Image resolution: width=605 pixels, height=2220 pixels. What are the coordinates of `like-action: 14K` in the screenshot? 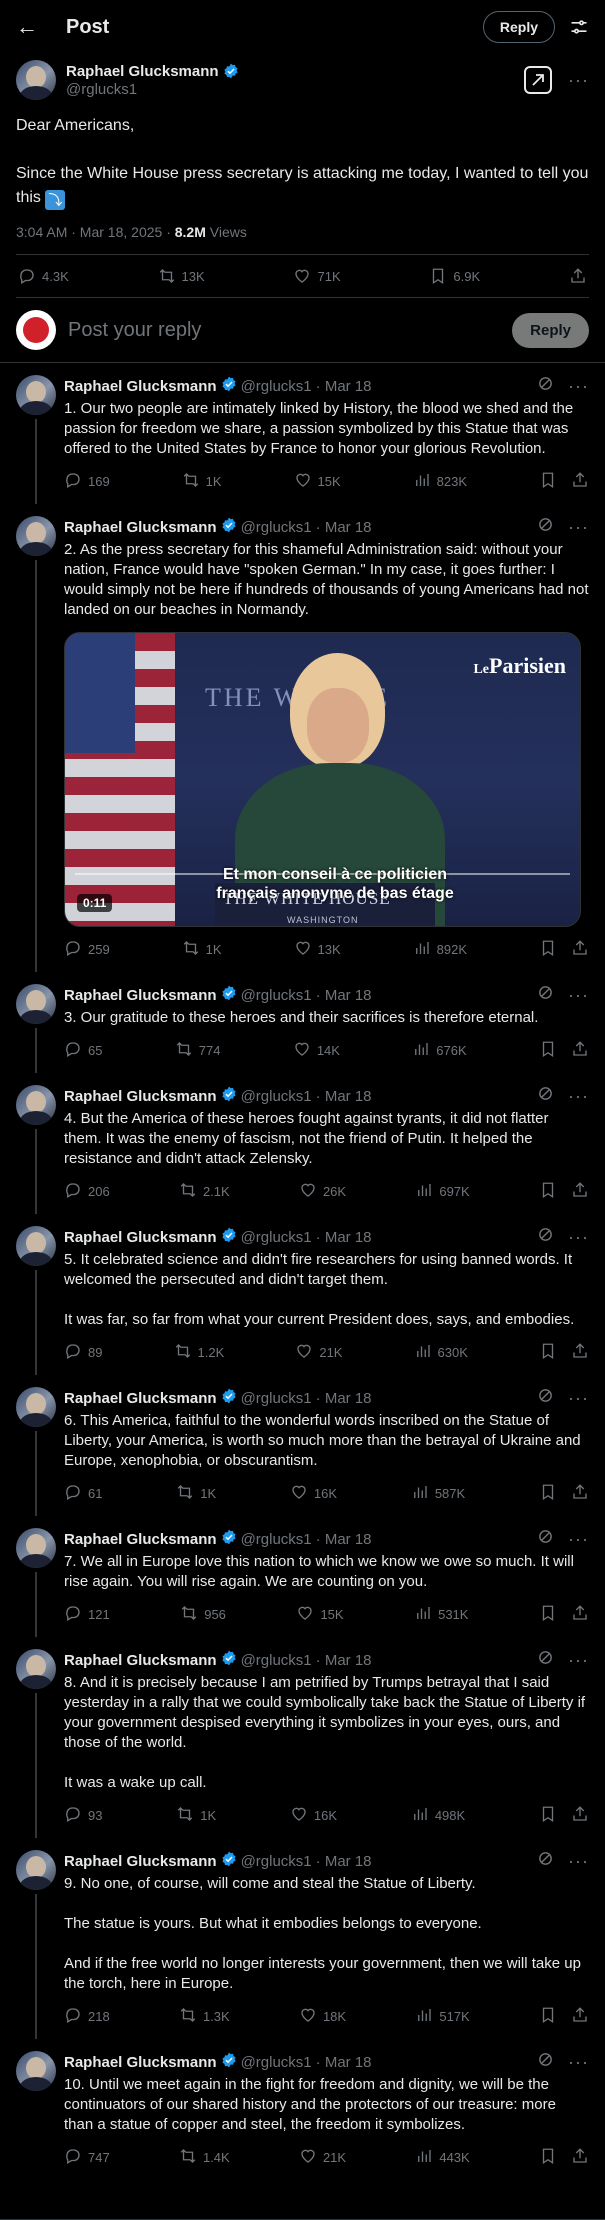 It's located at (316, 1050).